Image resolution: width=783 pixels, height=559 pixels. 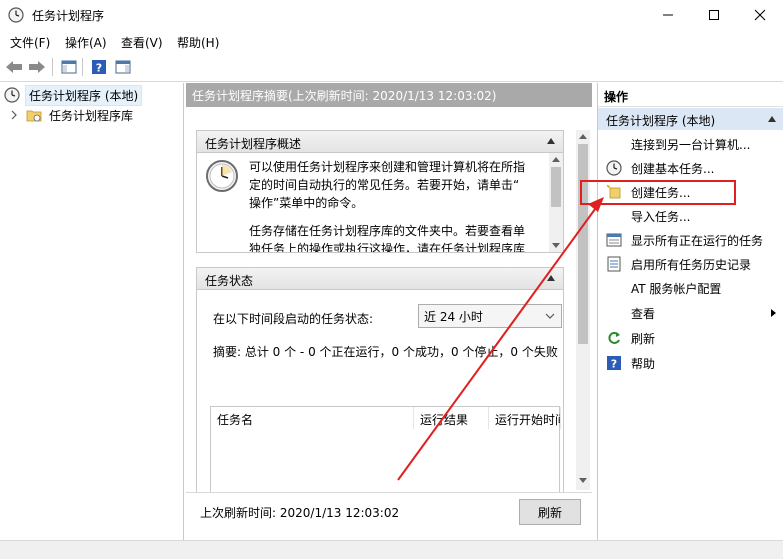 What do you see at coordinates (16, 15) in the screenshot?
I see `task-scheduler-app-icon` at bounding box center [16, 15].